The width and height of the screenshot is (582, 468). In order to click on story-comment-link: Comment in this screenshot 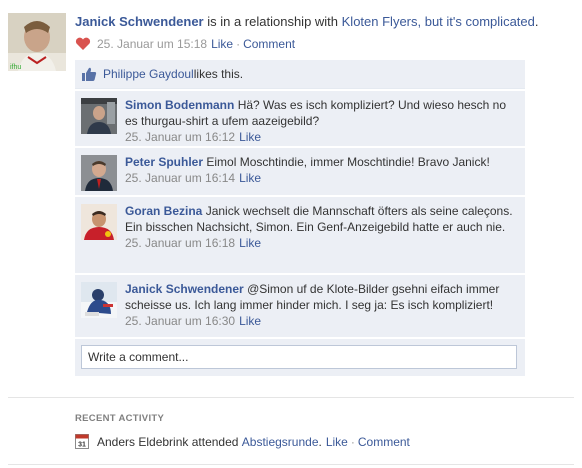, I will do `click(269, 44)`.